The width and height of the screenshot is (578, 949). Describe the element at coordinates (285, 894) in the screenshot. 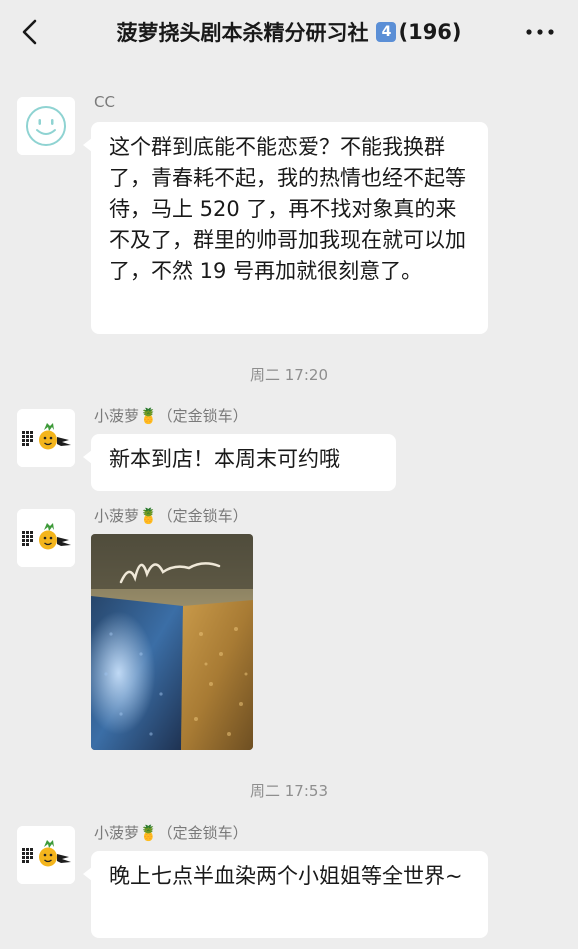

I see `message-bubble: 晚上七点半血染两个小姐姐等全世界~` at that location.